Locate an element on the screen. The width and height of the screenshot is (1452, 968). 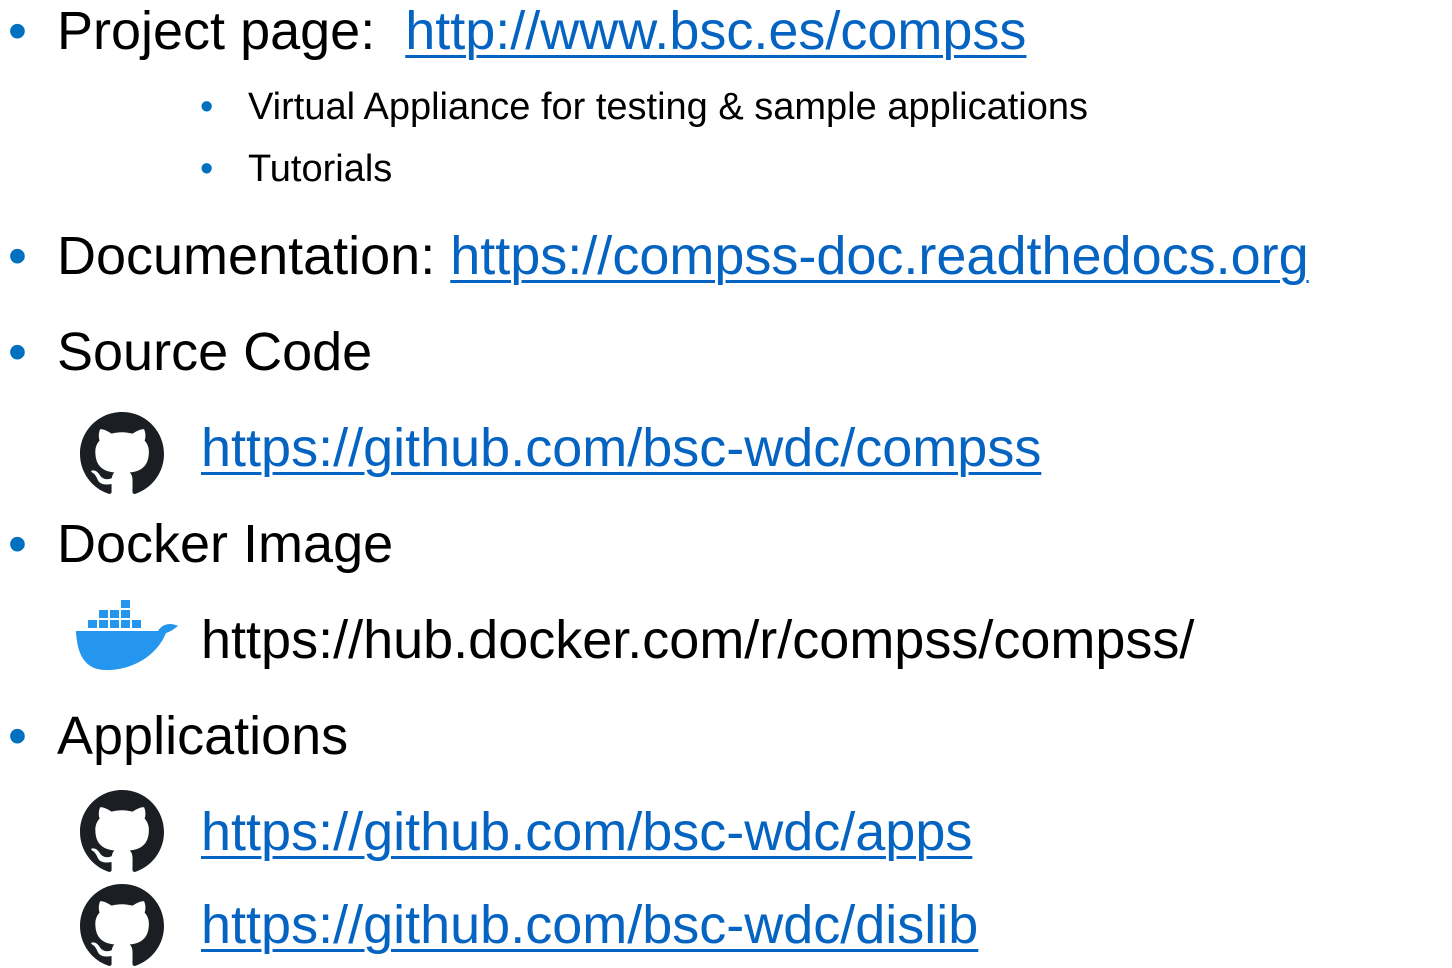
docker-image-url: https://hub.docker.com/r/compss/compss/ is located at coordinates (698, 640).